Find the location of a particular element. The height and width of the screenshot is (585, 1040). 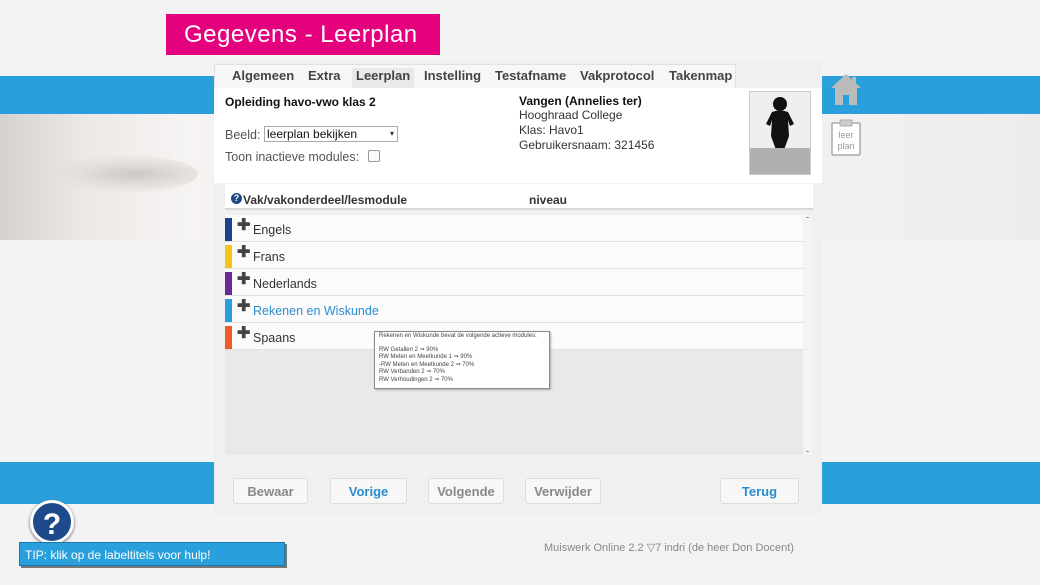

toon-inactieve-checkbox is located at coordinates (374, 156).